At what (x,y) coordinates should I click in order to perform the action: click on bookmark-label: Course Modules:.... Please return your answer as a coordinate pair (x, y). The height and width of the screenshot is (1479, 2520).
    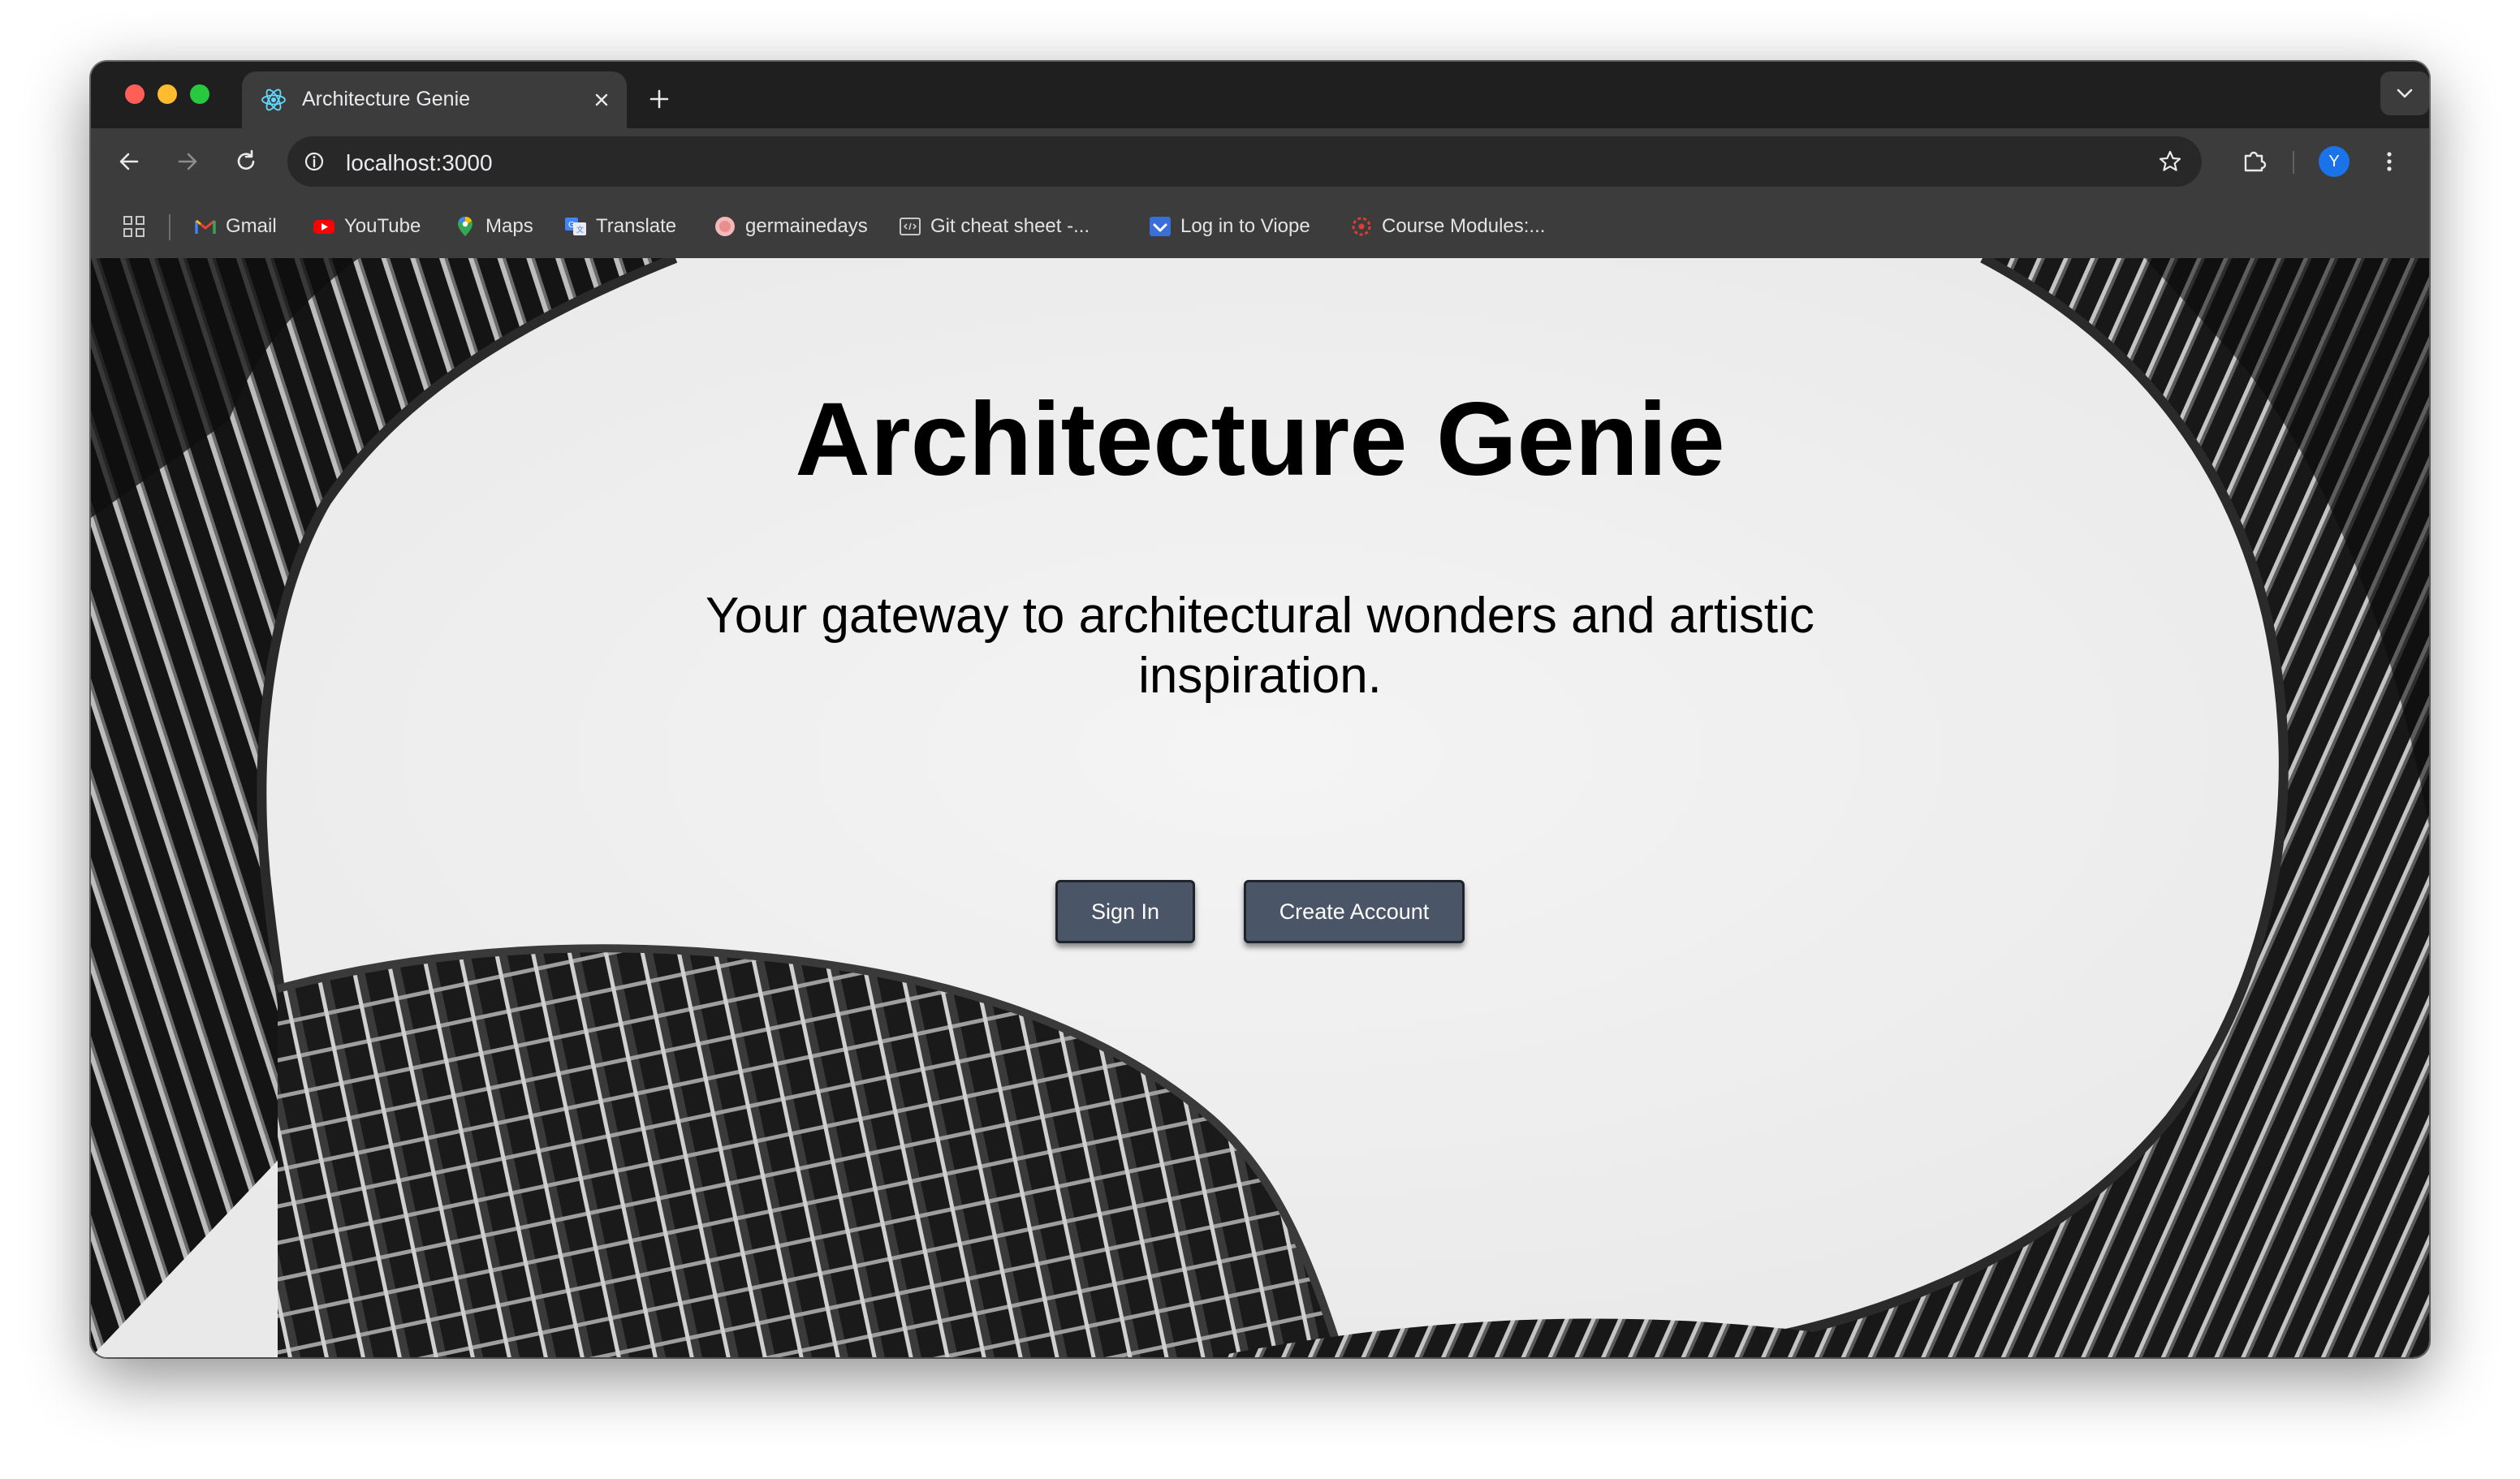
    Looking at the image, I should click on (1464, 226).